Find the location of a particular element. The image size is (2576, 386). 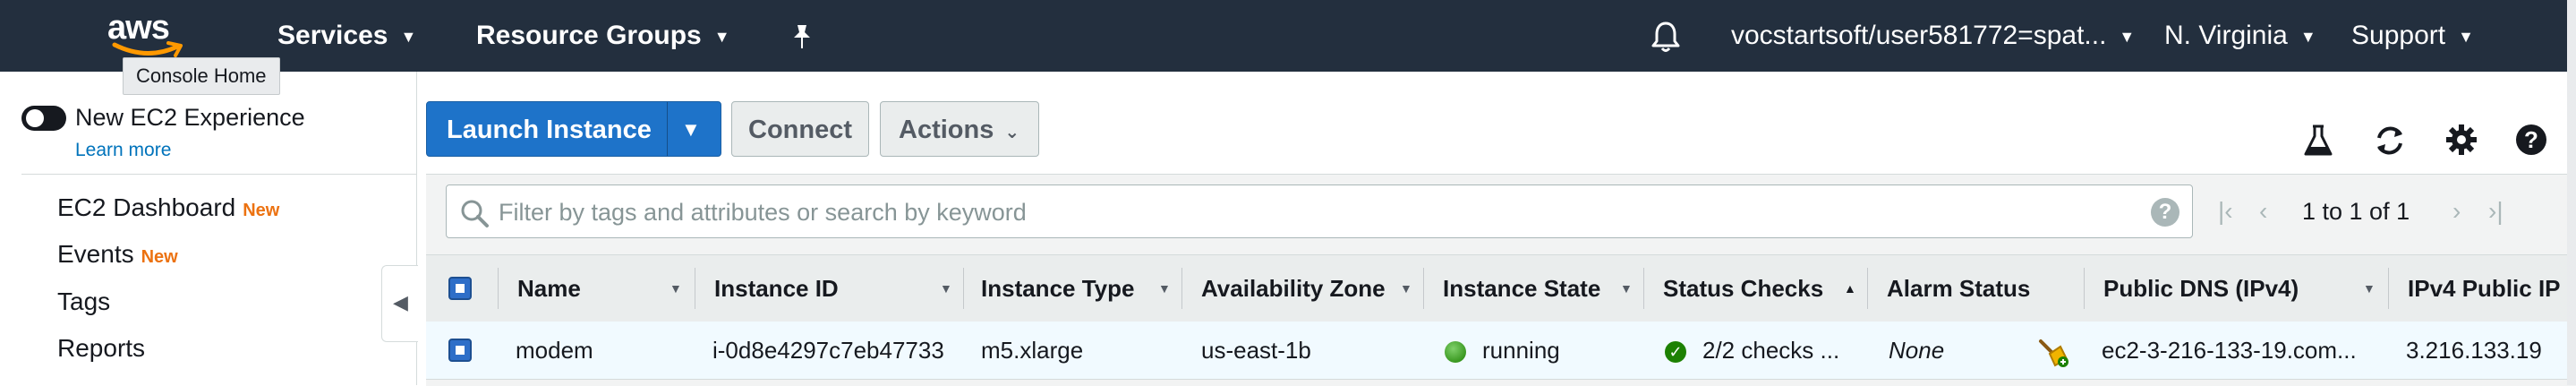

refresh-icon is located at coordinates (2390, 141).